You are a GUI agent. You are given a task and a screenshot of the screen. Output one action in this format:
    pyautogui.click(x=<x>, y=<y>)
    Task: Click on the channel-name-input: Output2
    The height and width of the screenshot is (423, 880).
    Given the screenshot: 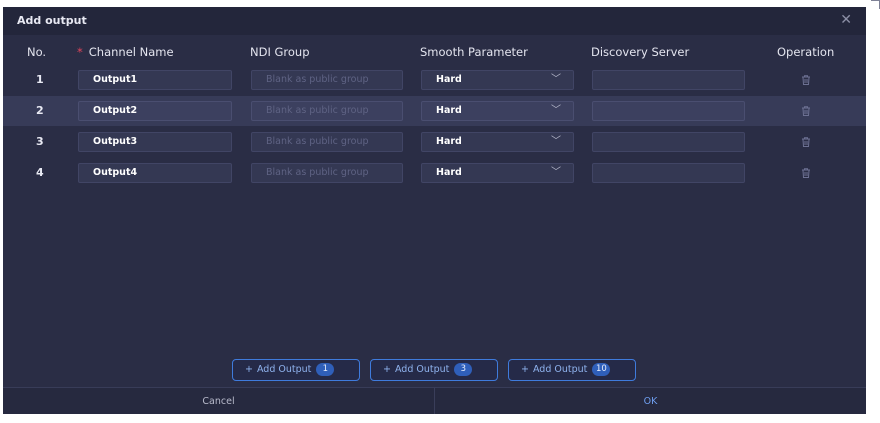 What is the action you would take?
    pyautogui.click(x=155, y=111)
    